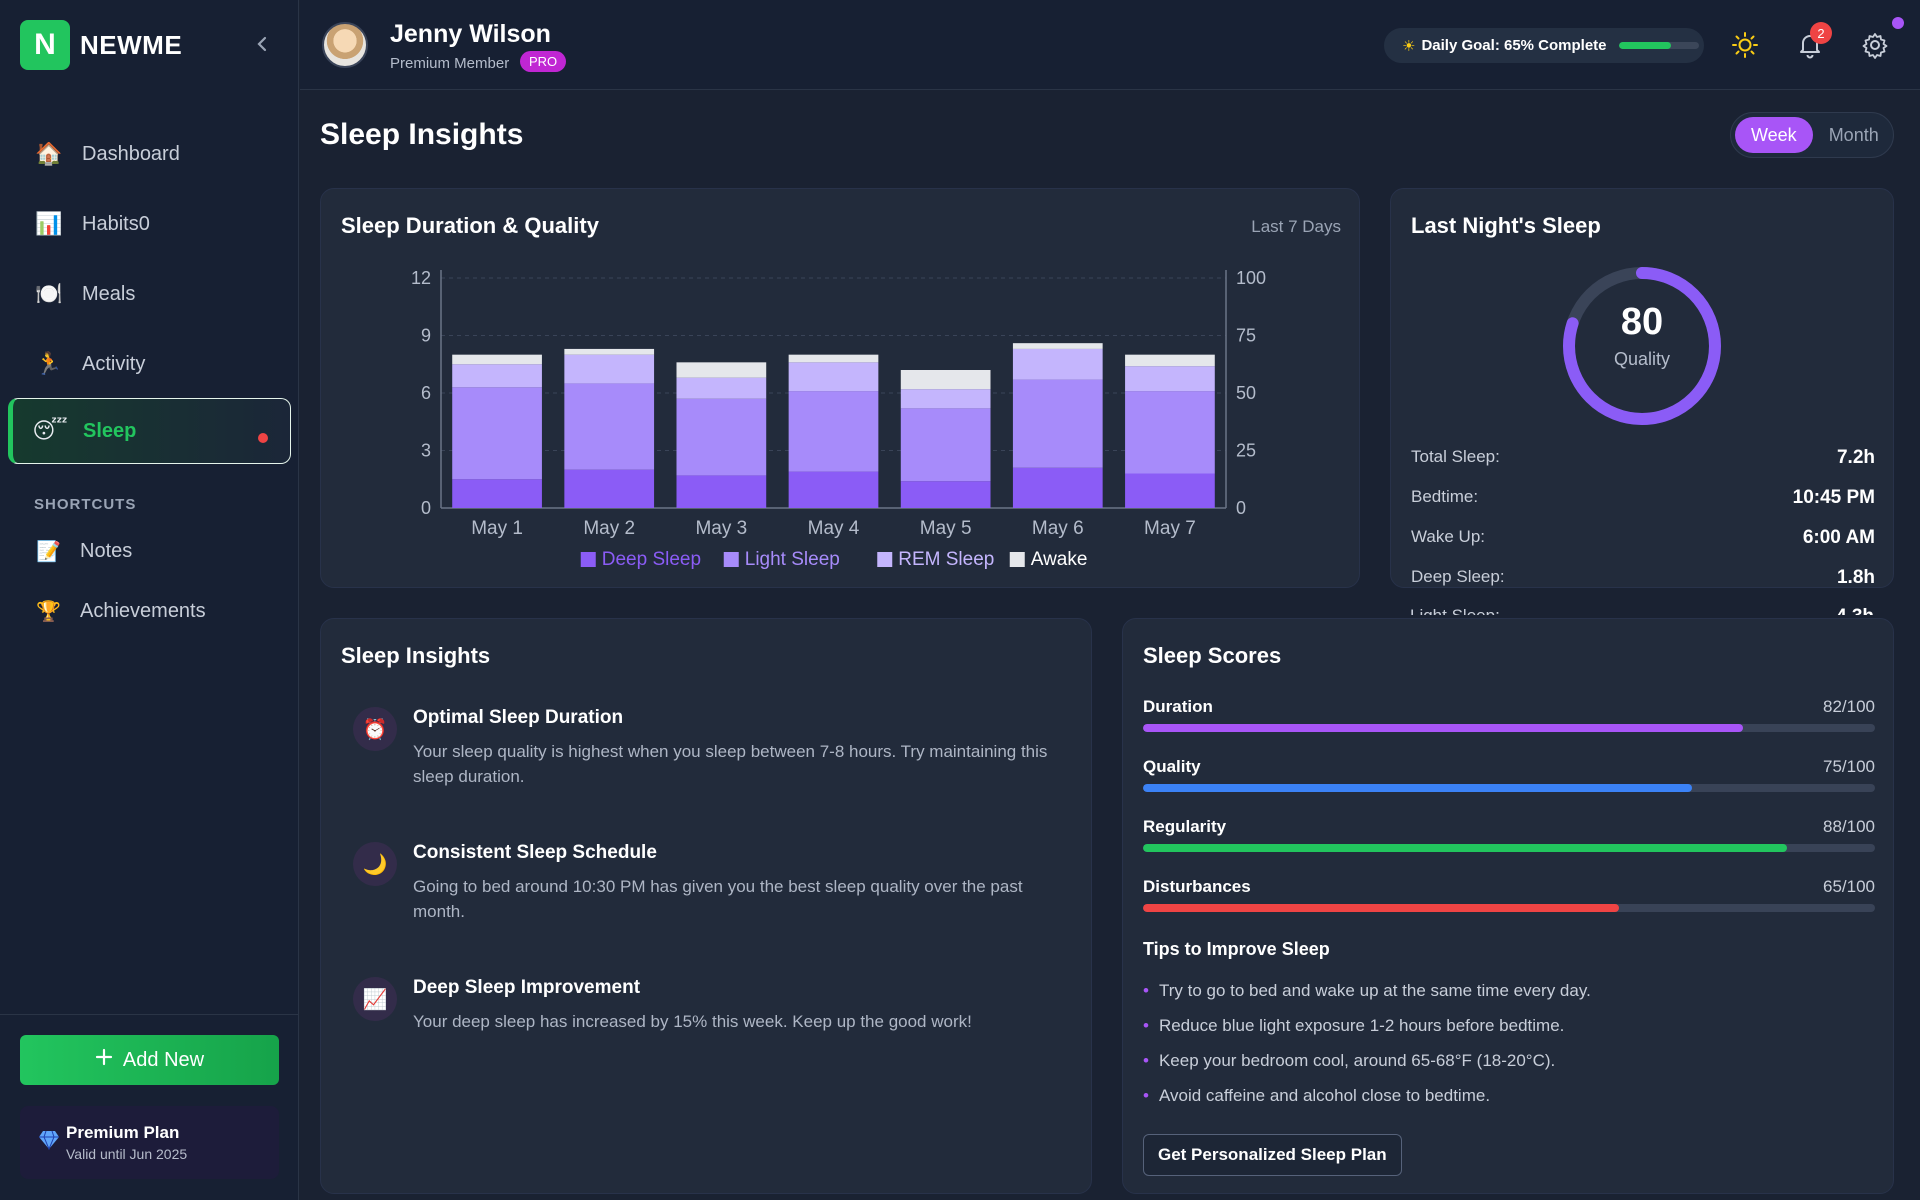 The height and width of the screenshot is (1200, 1920). What do you see at coordinates (149, 364) in the screenshot?
I see `sidebar-item-activity: 🏃 Activity` at bounding box center [149, 364].